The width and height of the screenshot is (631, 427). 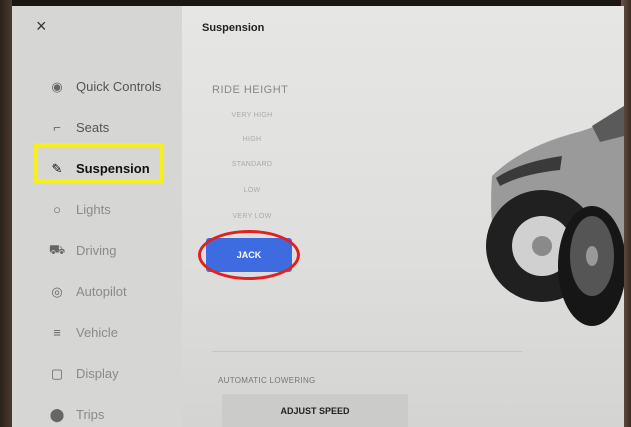 What do you see at coordinates (233, 28) in the screenshot?
I see `page-title: Suspension` at bounding box center [233, 28].